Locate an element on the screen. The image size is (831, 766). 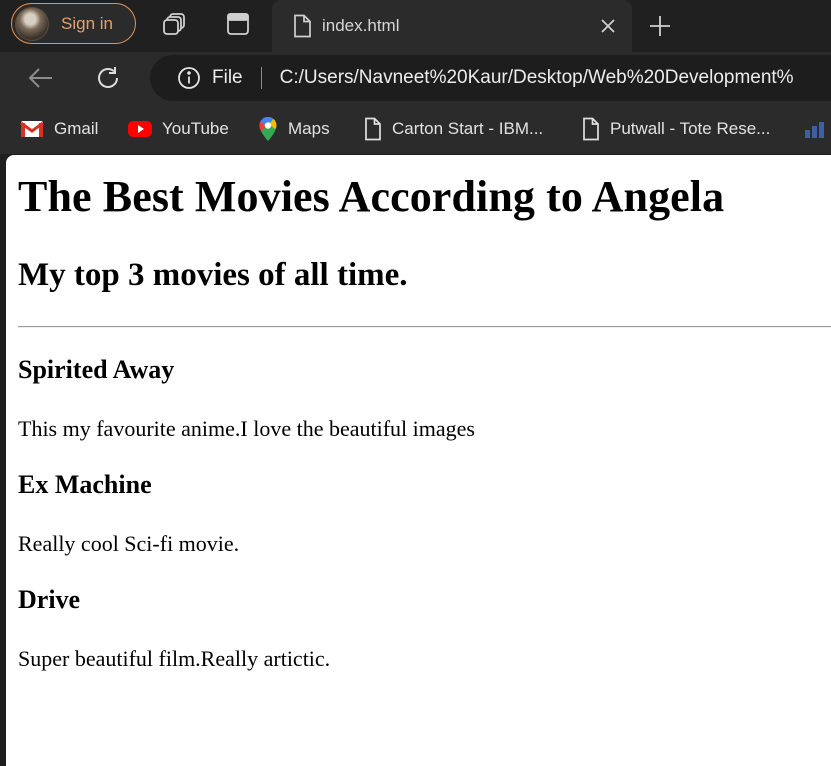
movie-title: Spirited Away is located at coordinates (96, 369).